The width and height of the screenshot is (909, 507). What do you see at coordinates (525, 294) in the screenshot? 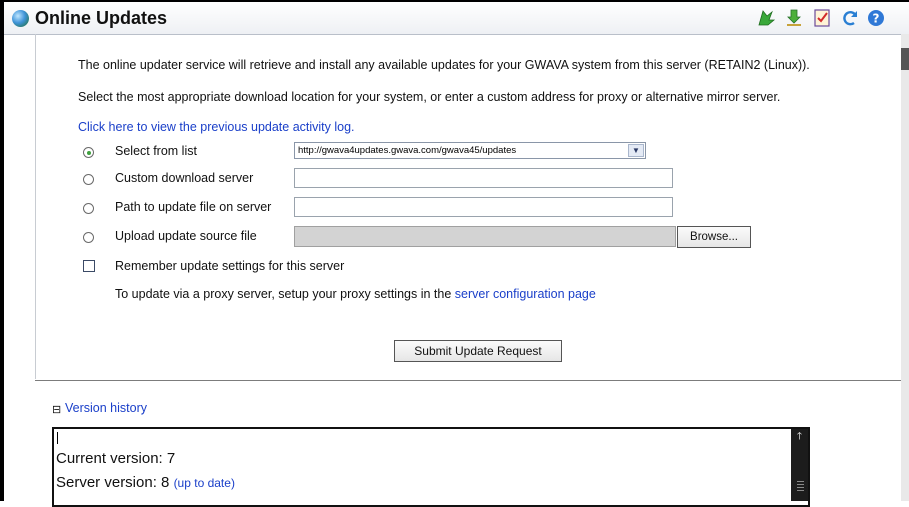
I see `server-config-link: server configuration page` at bounding box center [525, 294].